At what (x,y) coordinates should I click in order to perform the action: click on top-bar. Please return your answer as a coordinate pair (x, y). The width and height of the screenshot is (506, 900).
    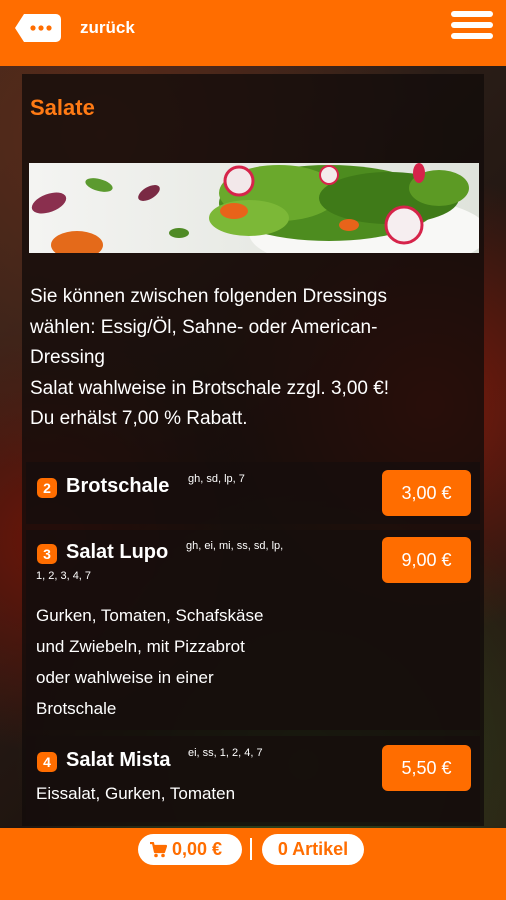
    Looking at the image, I should click on (253, 33).